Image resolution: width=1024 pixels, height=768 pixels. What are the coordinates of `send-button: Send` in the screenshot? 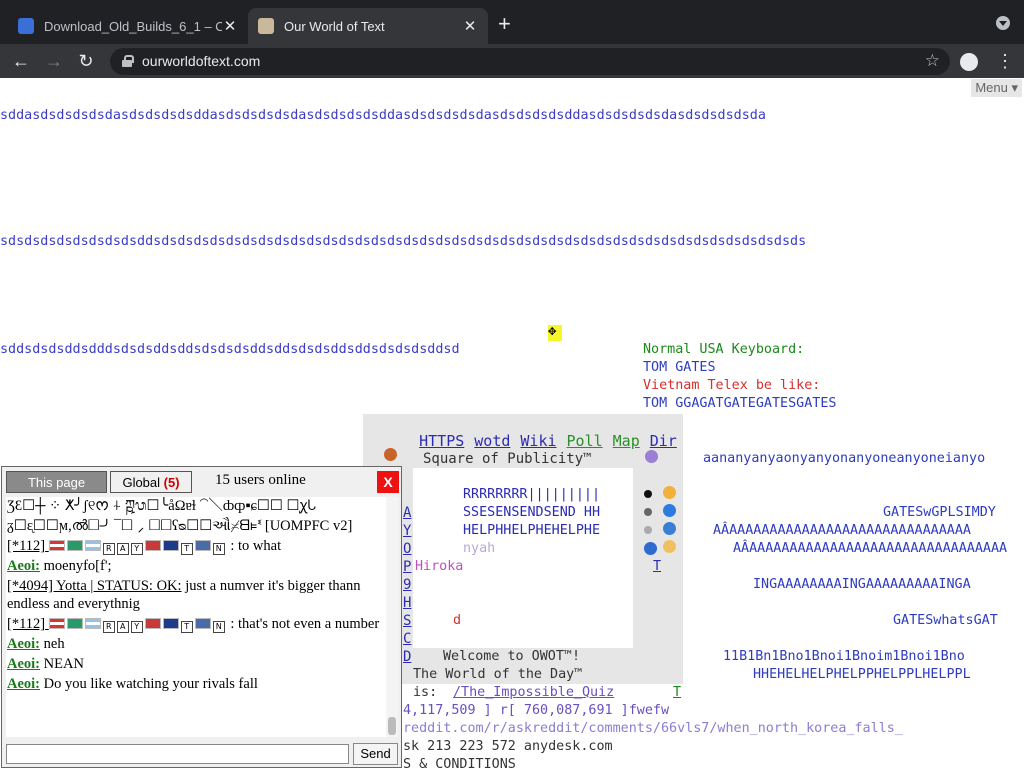 It's located at (375, 754).